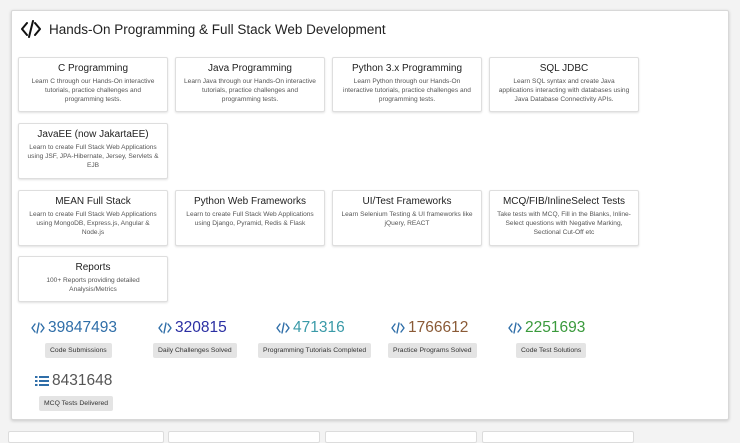  What do you see at coordinates (564, 201) in the screenshot?
I see `card-title: MCQ/FIB/InlineSelect Tests` at bounding box center [564, 201].